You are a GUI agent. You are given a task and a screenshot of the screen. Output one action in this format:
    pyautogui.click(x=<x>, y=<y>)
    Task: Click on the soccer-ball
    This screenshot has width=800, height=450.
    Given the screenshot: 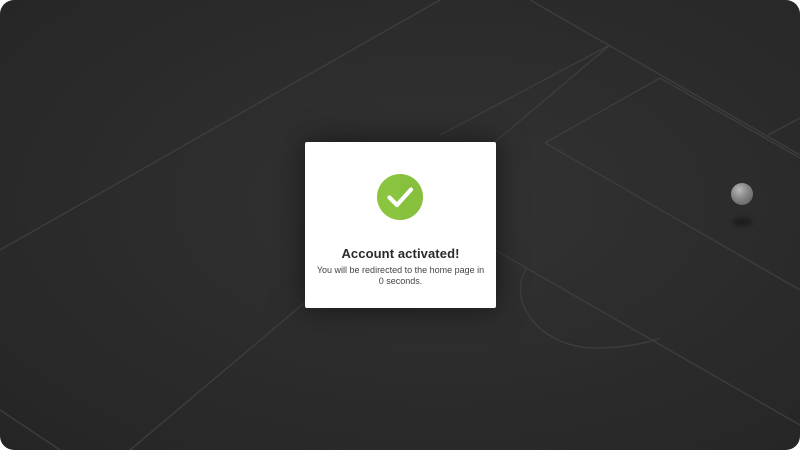 What is the action you would take?
    pyautogui.click(x=742, y=194)
    